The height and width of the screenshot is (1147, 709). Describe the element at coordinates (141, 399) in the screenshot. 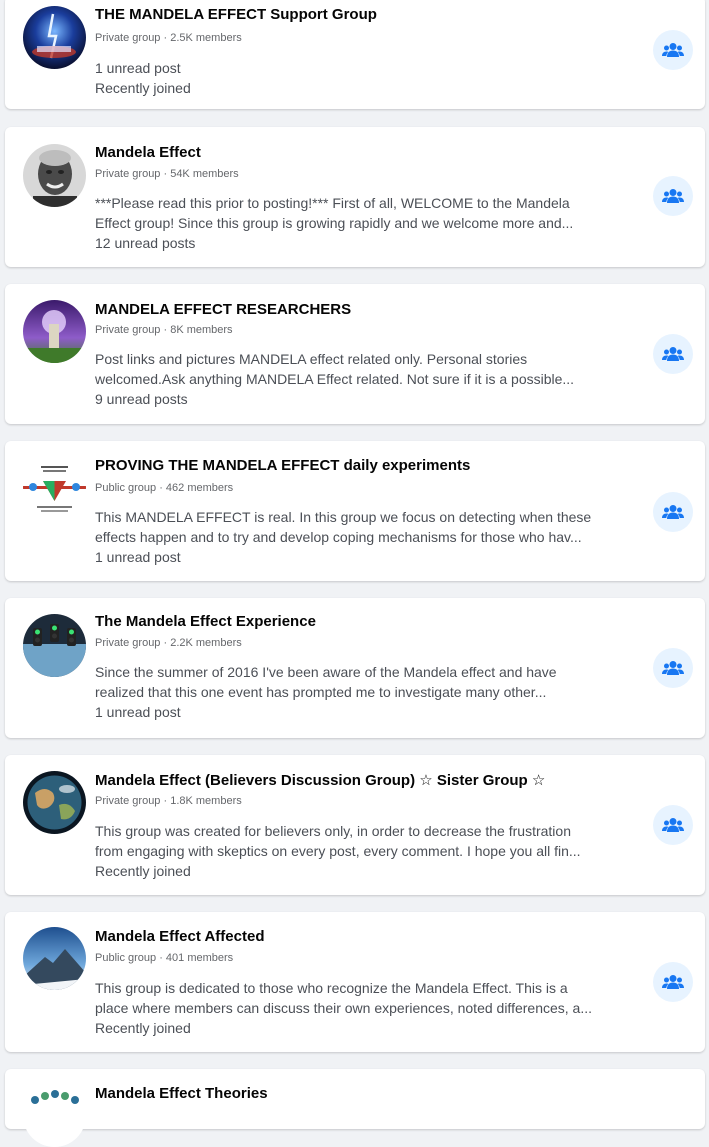

I see `unread-status: 9 unread posts` at that location.